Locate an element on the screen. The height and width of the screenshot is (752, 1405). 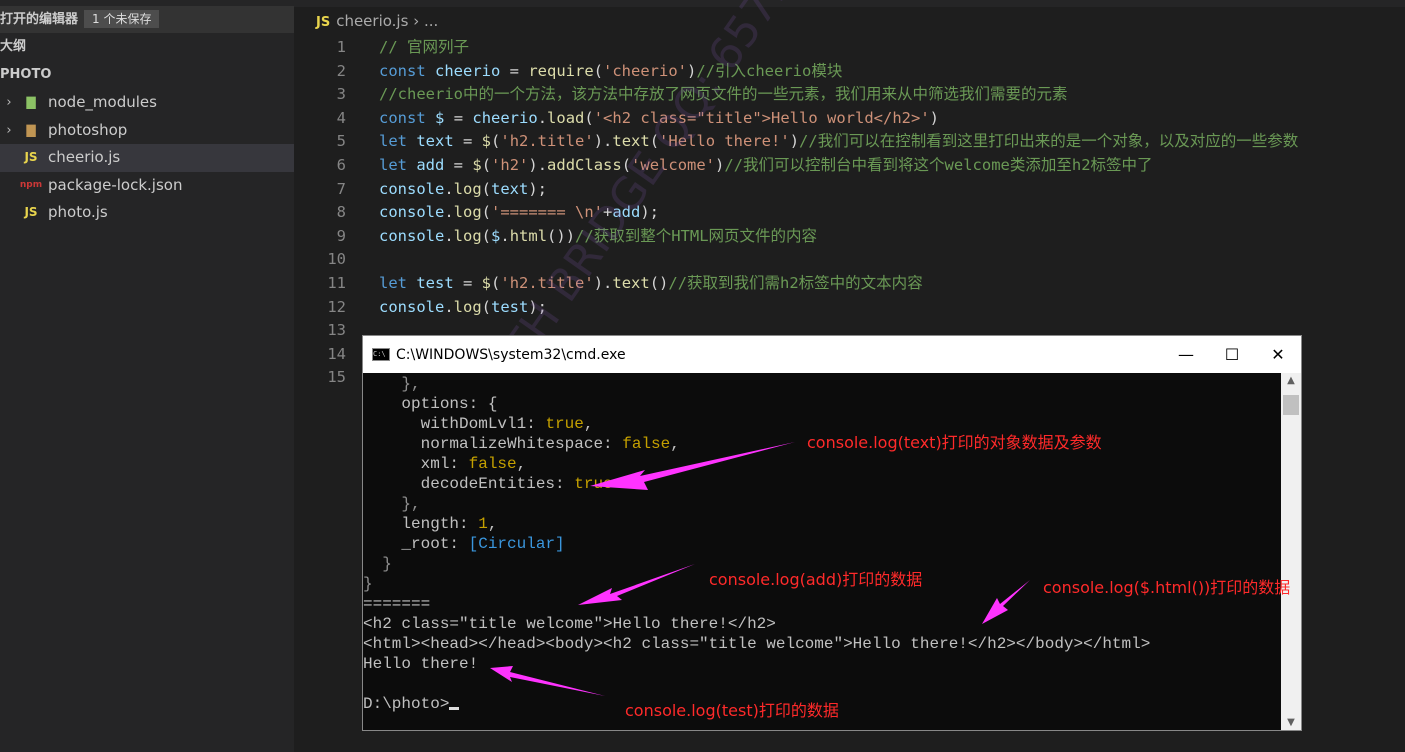
close-button: ✕ is located at coordinates (1278, 354).